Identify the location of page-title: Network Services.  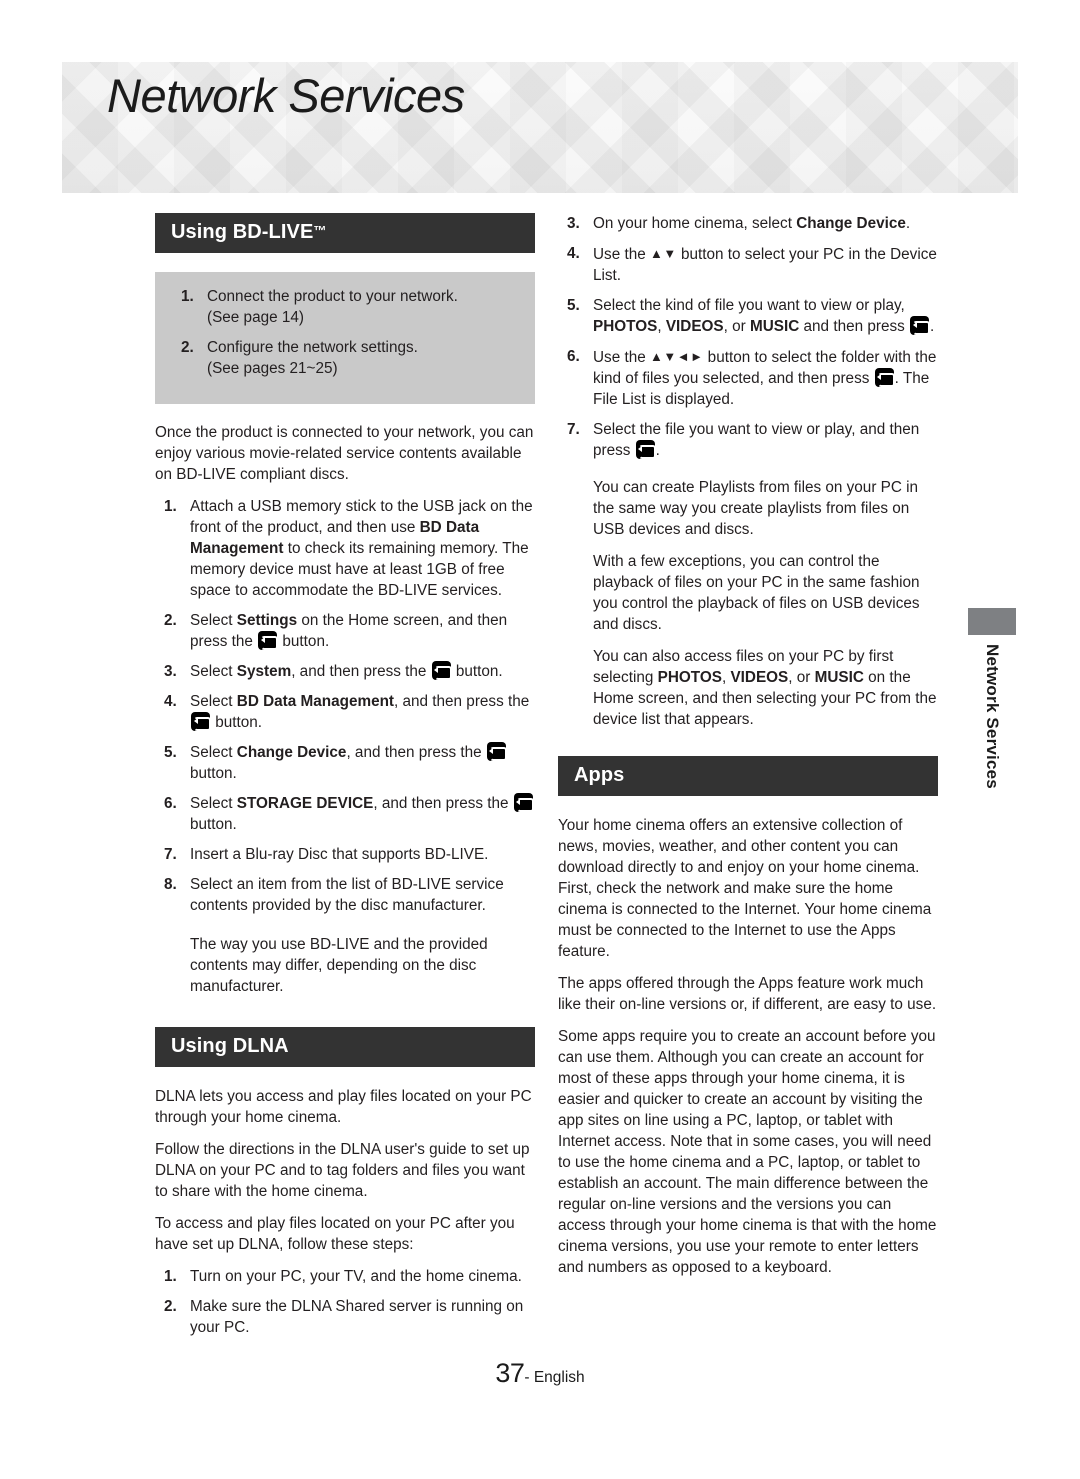
(286, 95).